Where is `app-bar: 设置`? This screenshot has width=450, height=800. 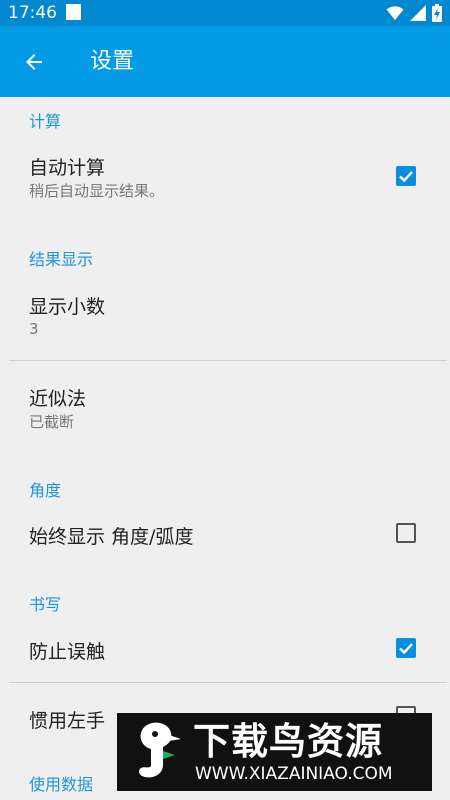
app-bar: 设置 is located at coordinates (225, 61).